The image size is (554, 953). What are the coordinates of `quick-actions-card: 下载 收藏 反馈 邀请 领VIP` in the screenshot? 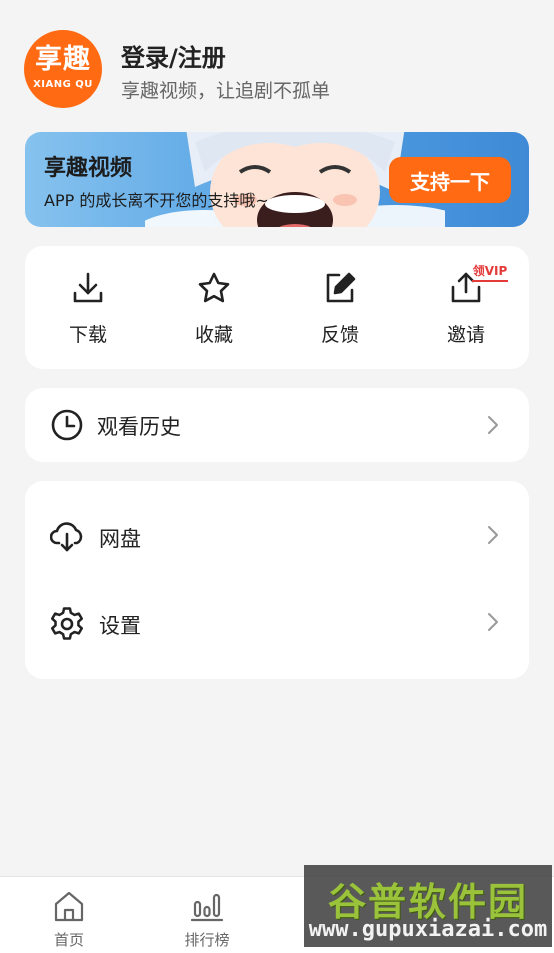 It's located at (277, 307).